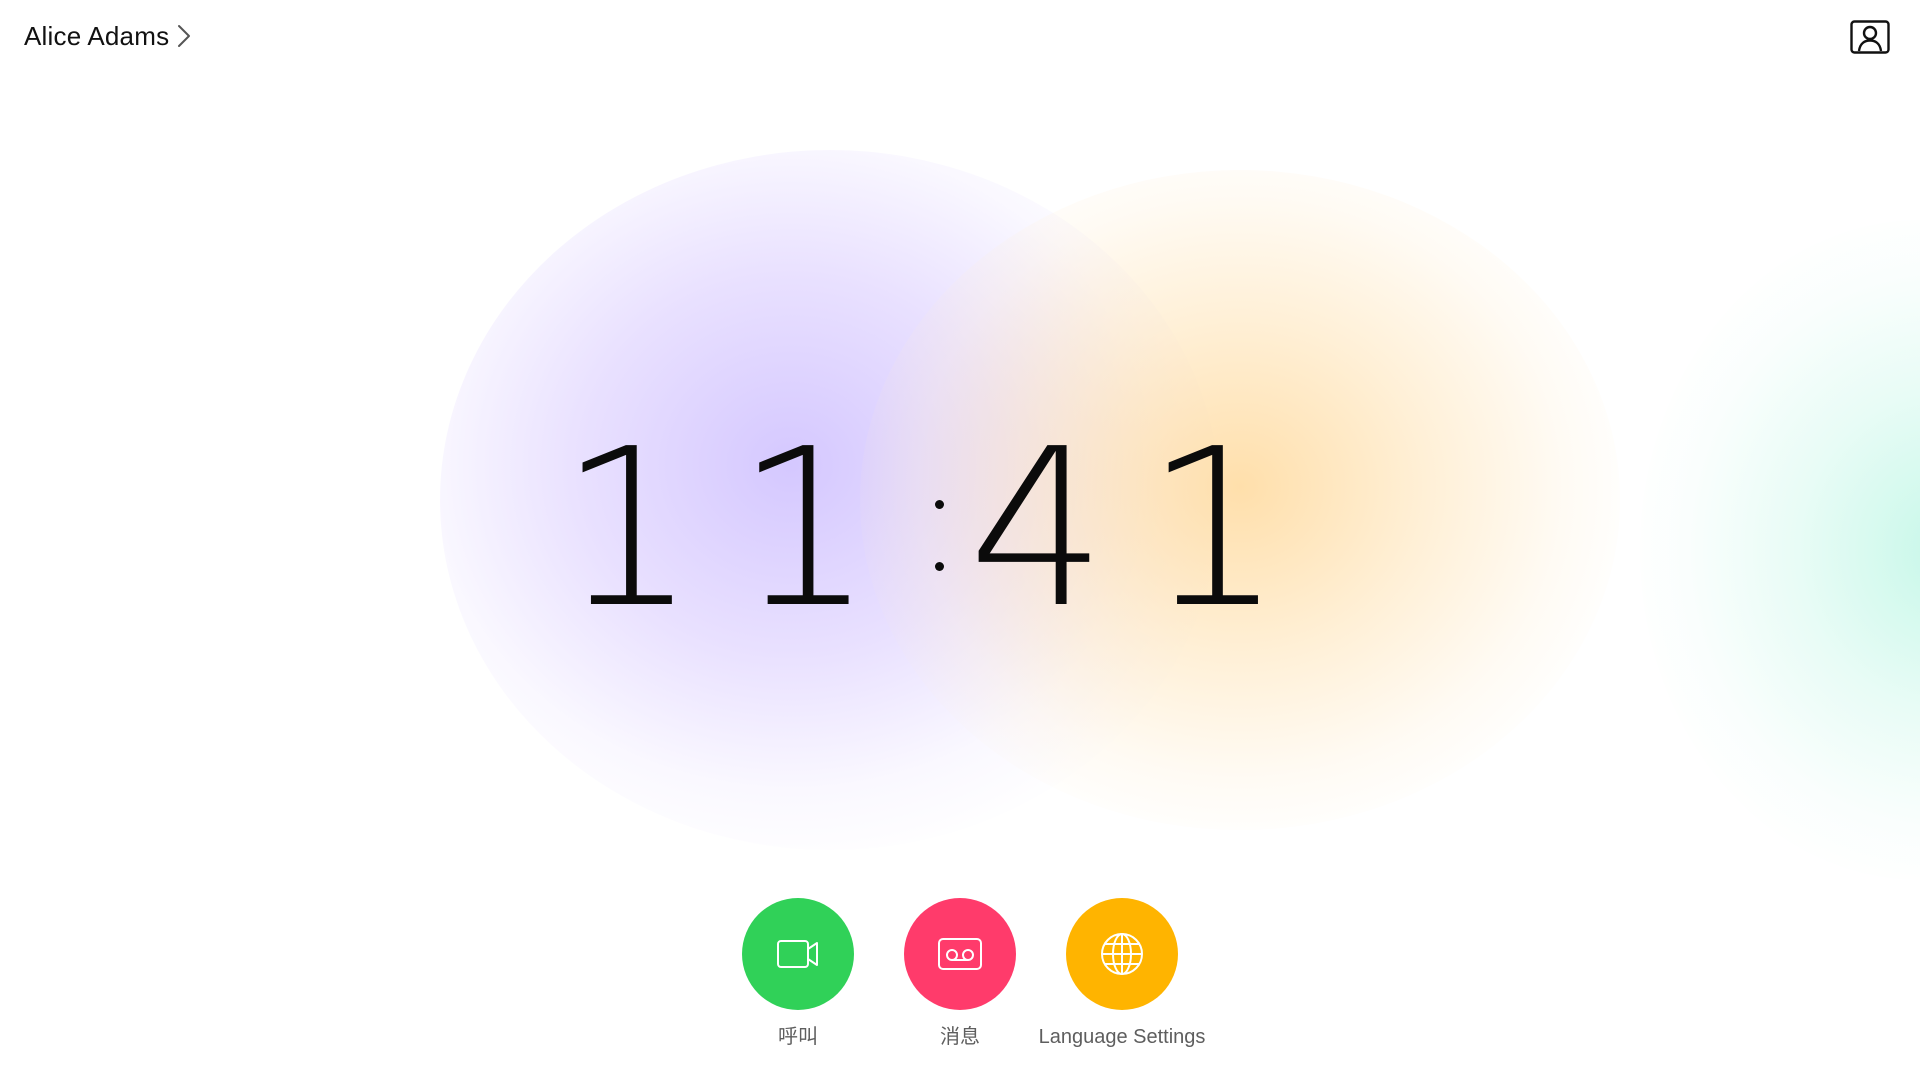 Image resolution: width=1920 pixels, height=1080 pixels. I want to click on call-action: 呼叫, so click(798, 974).